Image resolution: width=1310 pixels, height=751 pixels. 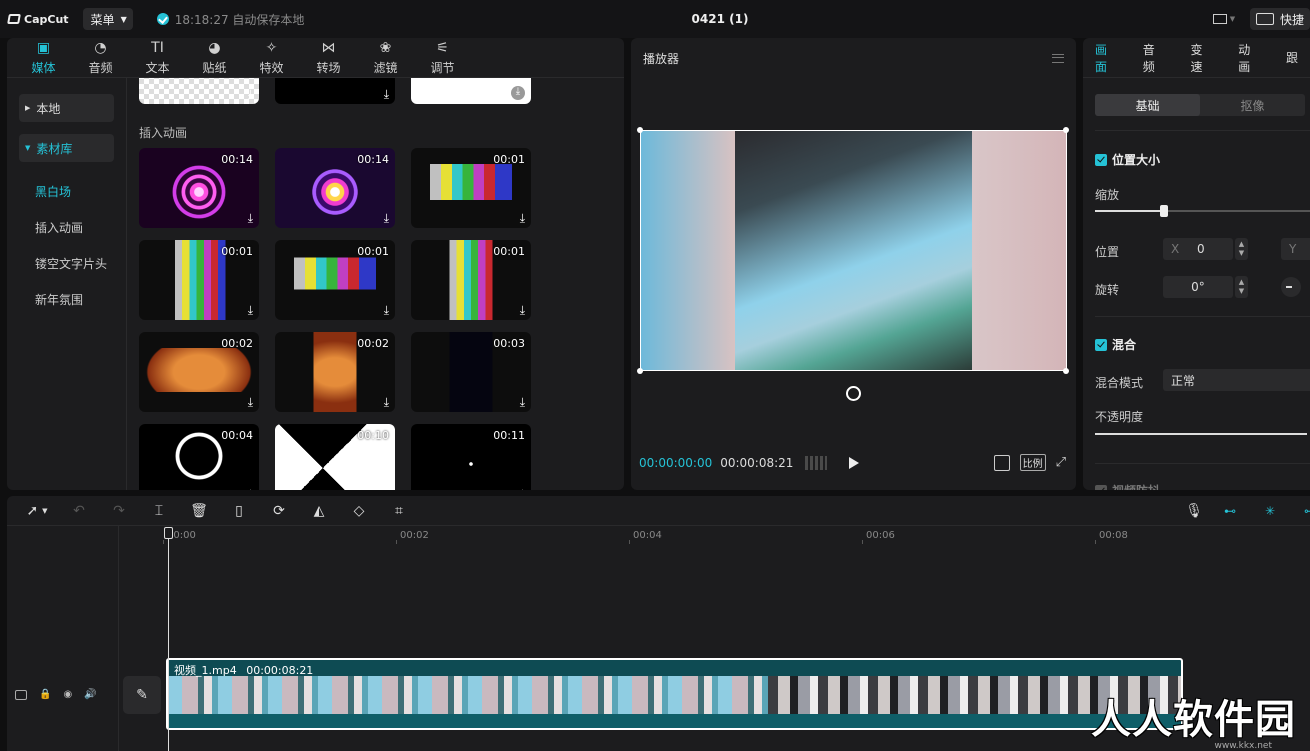 I want to click on tab-video: 画面, so click(x=1106, y=58).